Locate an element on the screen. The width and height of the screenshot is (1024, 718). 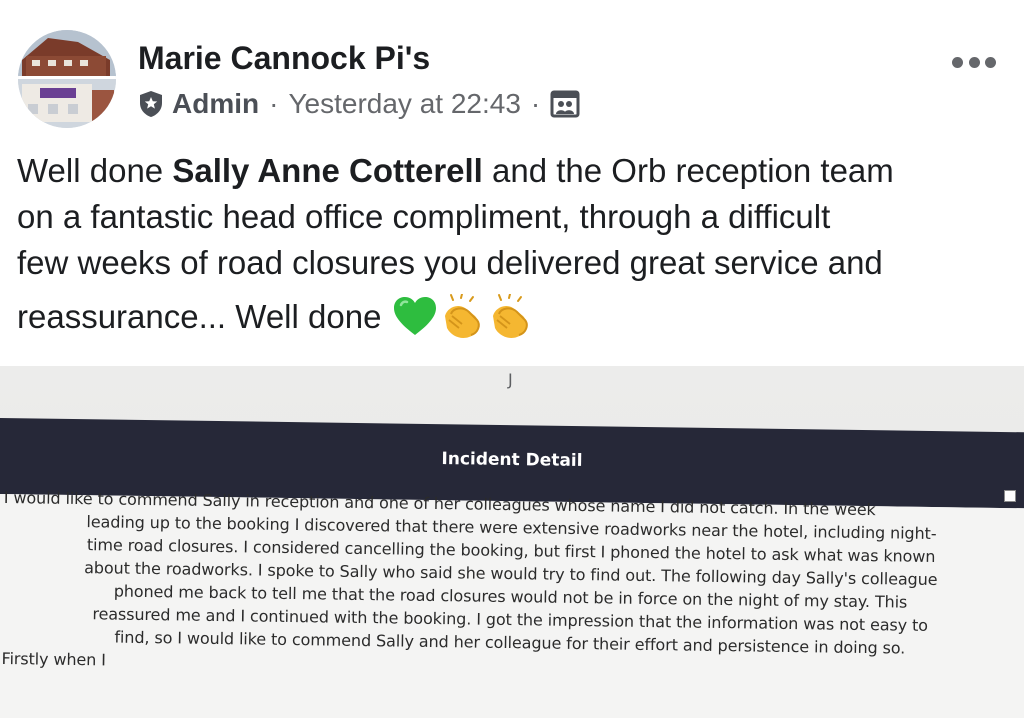
post-meta: Admin · Yesterday at 22:43 · is located at coordinates (359, 104).